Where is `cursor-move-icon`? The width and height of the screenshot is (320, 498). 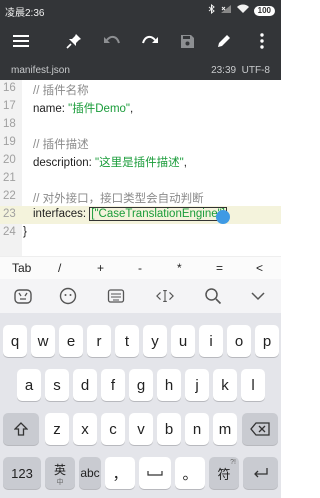
cursor-move-icon is located at coordinates (165, 296).